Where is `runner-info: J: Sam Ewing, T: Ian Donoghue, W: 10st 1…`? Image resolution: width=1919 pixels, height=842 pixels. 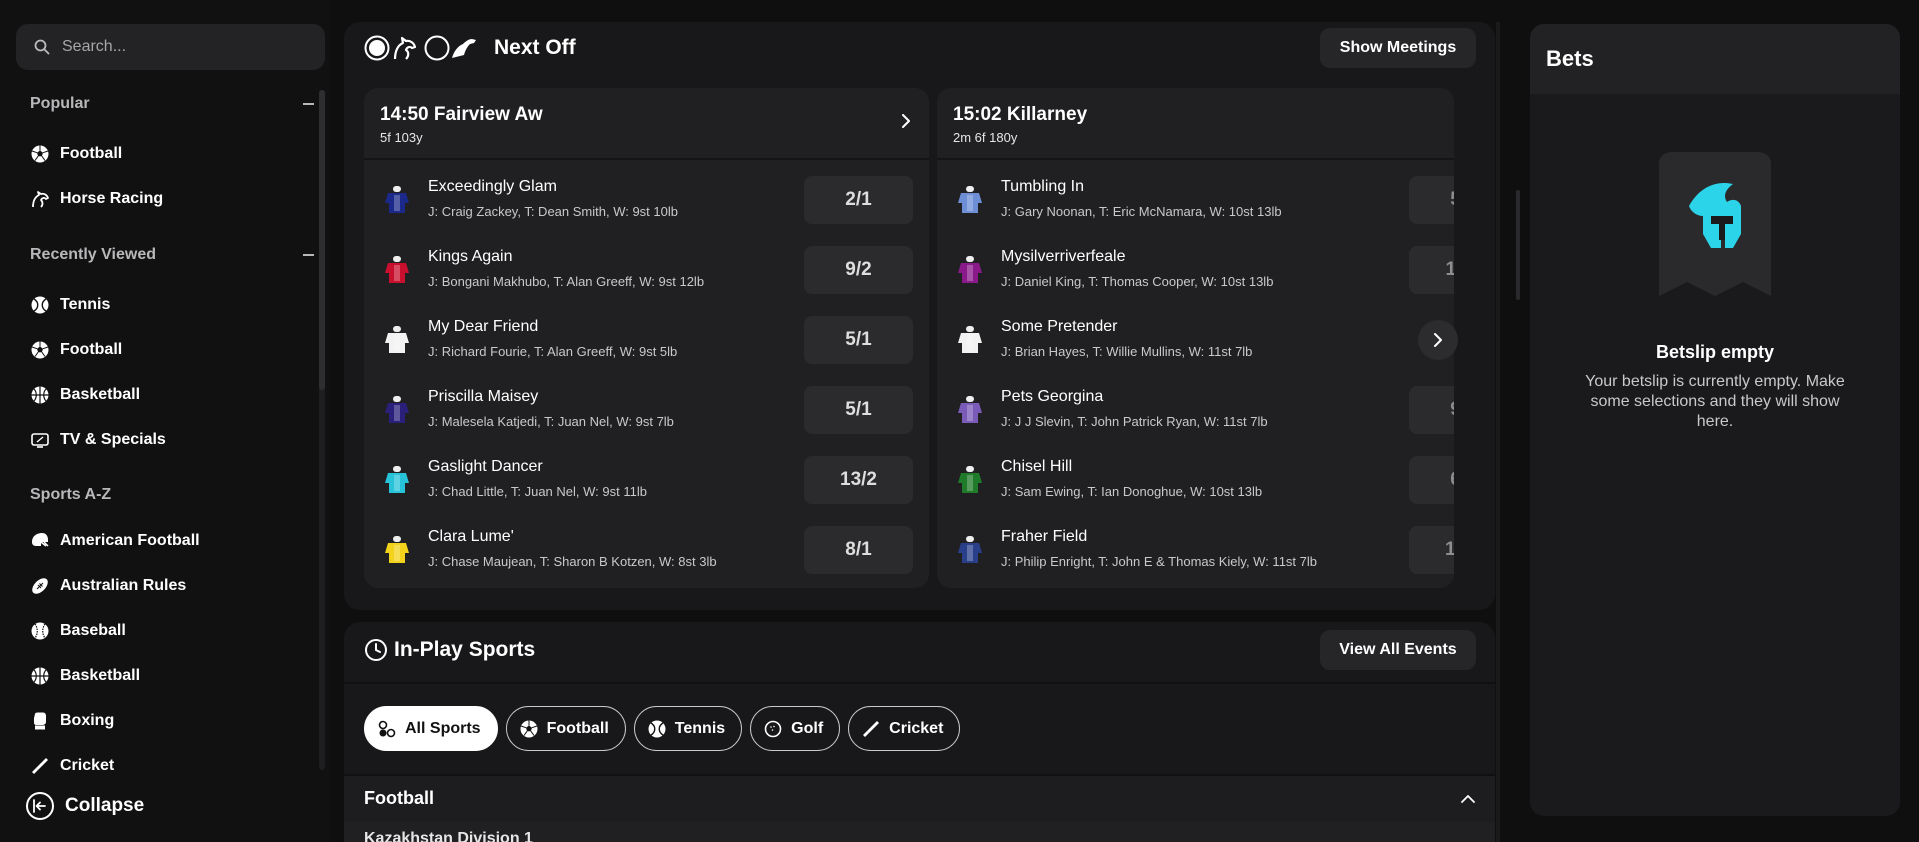
runner-info: J: Sam Ewing, T: Ian Donoghue, W: 10st 1… is located at coordinates (1132, 491).